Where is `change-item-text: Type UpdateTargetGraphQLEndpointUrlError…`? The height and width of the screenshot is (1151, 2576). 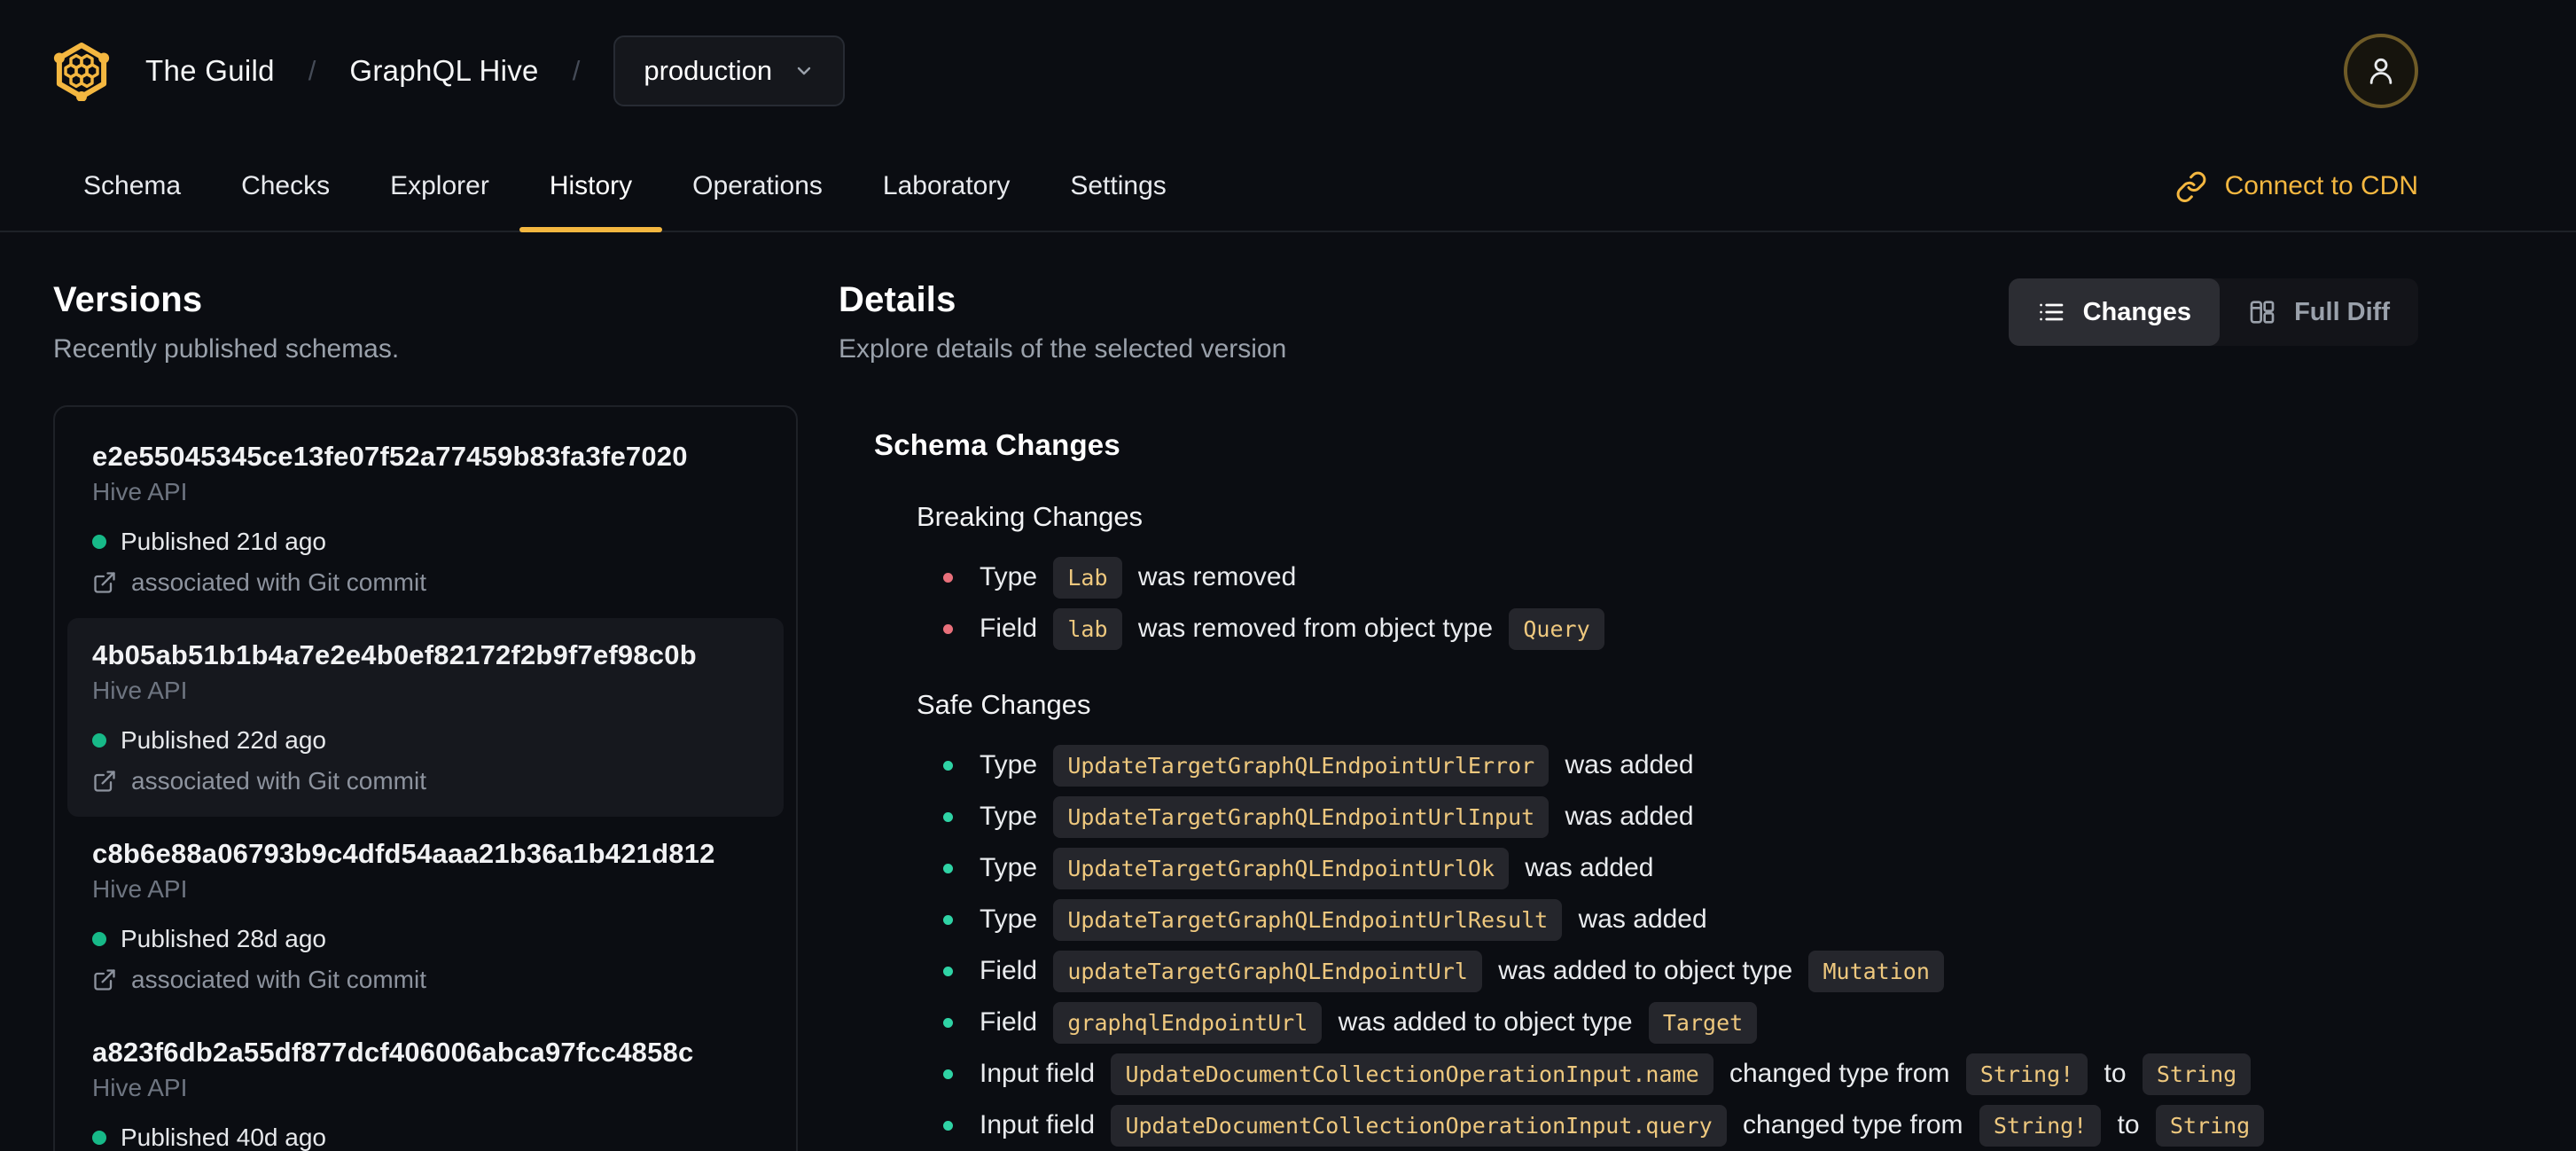 change-item-text: Type UpdateTargetGraphQLEndpointUrlError… is located at coordinates (1337, 765).